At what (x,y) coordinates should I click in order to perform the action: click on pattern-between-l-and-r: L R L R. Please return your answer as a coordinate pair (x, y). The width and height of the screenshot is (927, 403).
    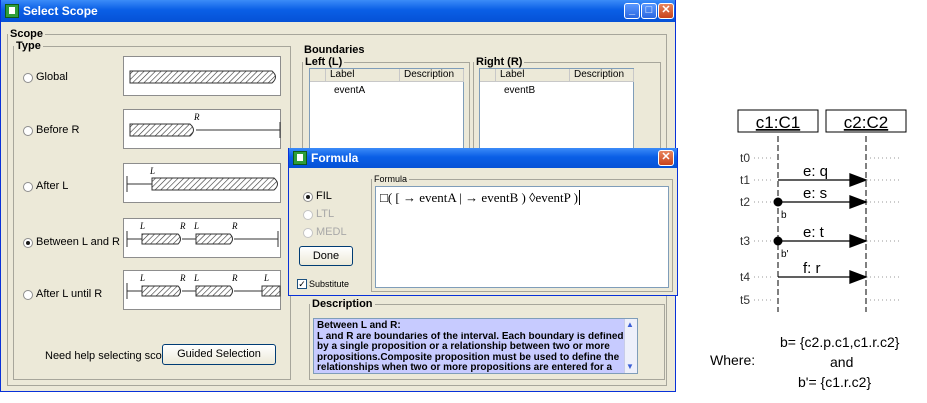
    Looking at the image, I should click on (202, 238).